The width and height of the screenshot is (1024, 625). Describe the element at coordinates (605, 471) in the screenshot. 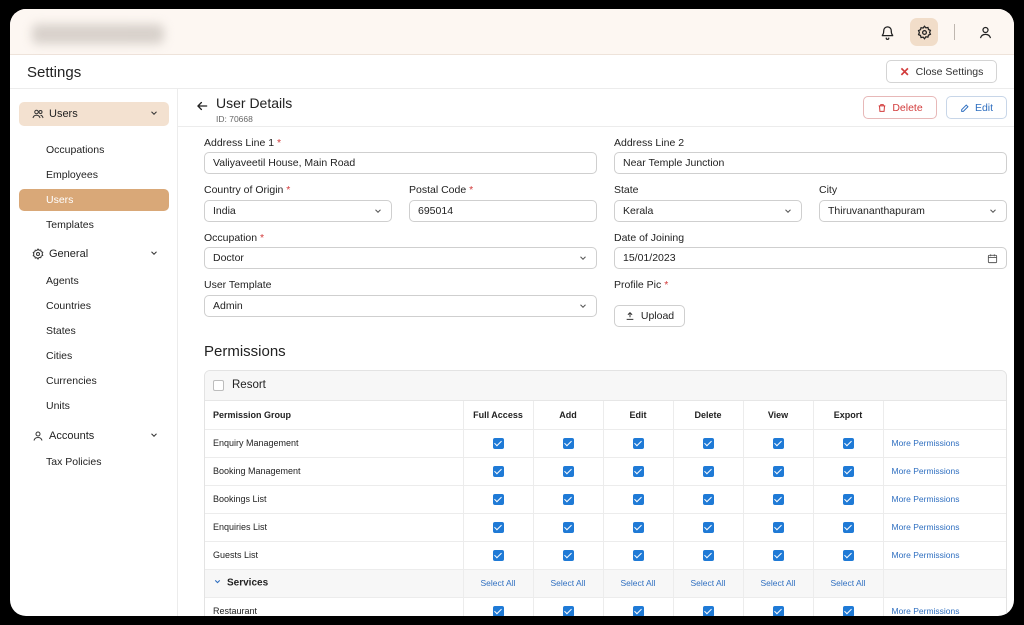

I see `table-row: Booking Management More Permissions` at that location.